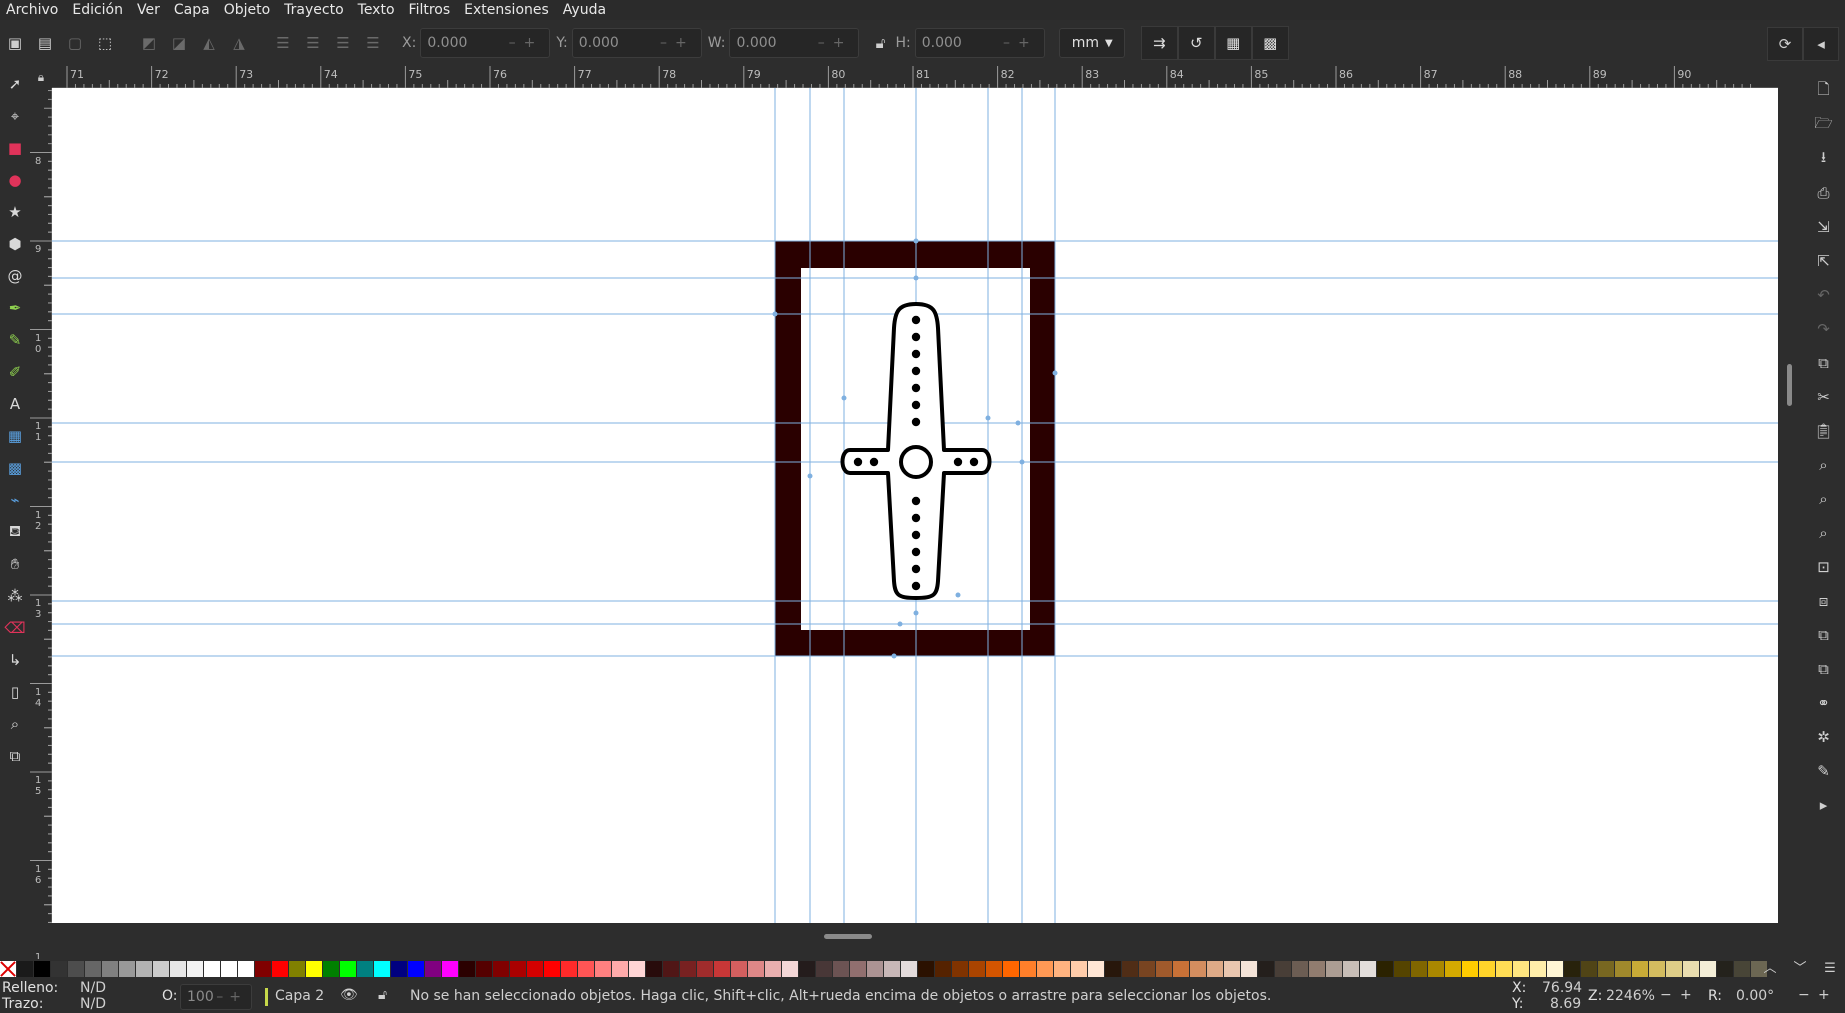 This screenshot has width=1845, height=1013. What do you see at coordinates (15, 596) in the screenshot?
I see `spray-tool-icon: ⁂` at bounding box center [15, 596].